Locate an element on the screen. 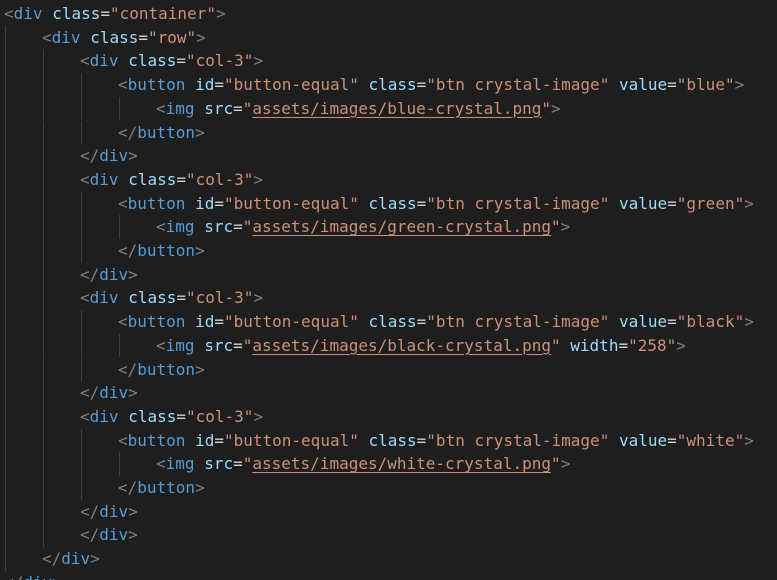 This screenshot has height=580, width=777. token-attribute-value: "col-3" is located at coordinates (220, 179).